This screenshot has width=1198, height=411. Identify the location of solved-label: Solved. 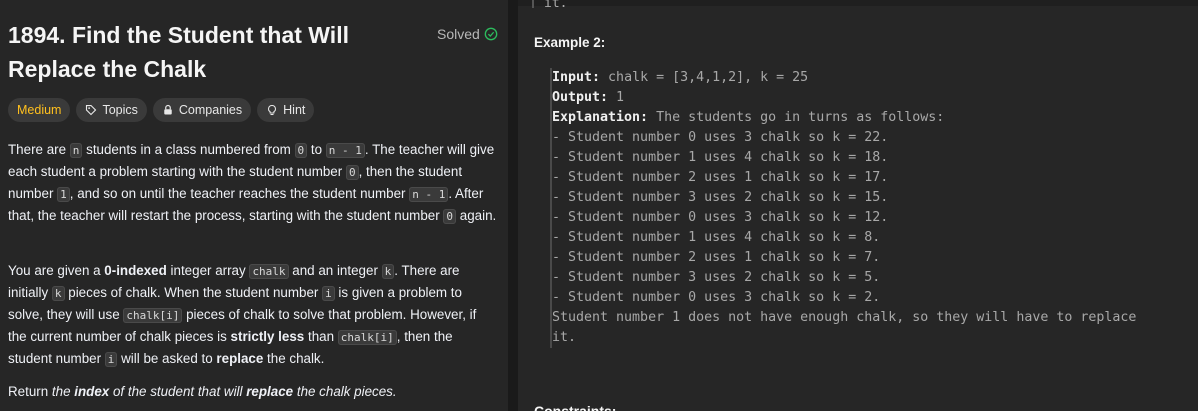
(458, 34).